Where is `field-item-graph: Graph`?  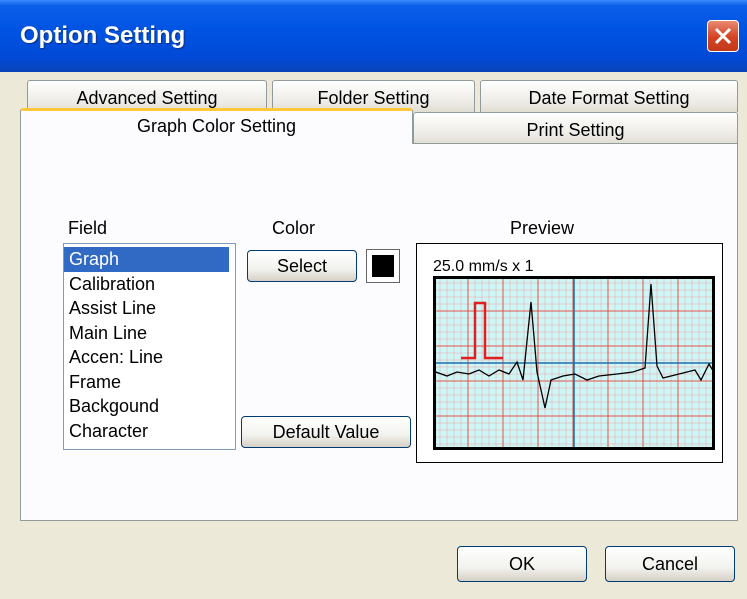 field-item-graph: Graph is located at coordinates (146, 259).